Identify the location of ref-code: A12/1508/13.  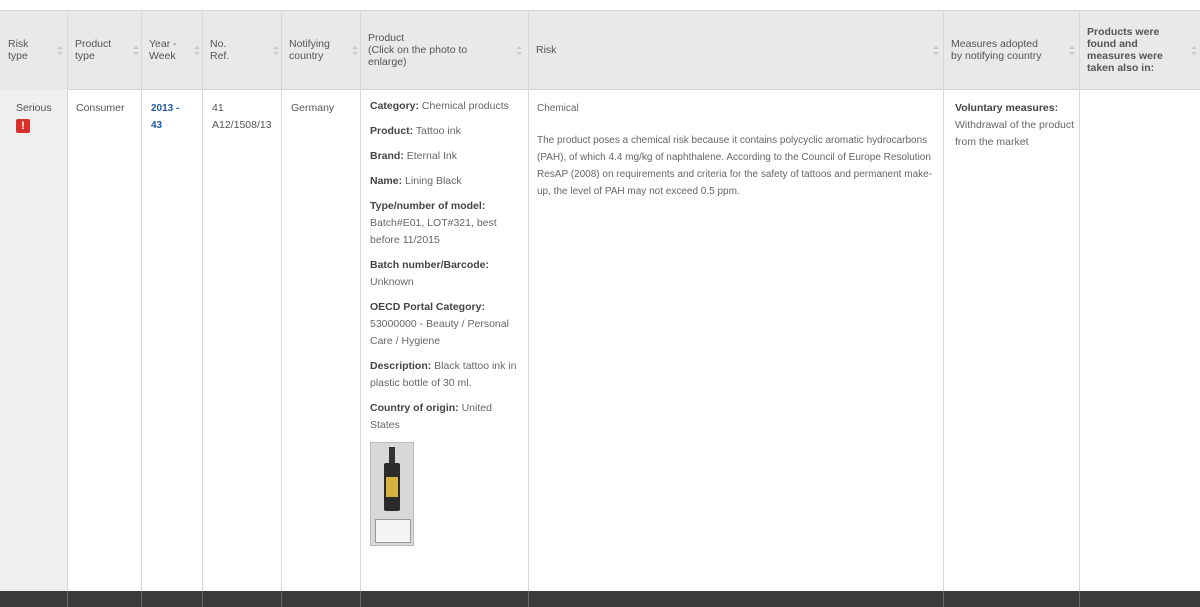
(242, 125).